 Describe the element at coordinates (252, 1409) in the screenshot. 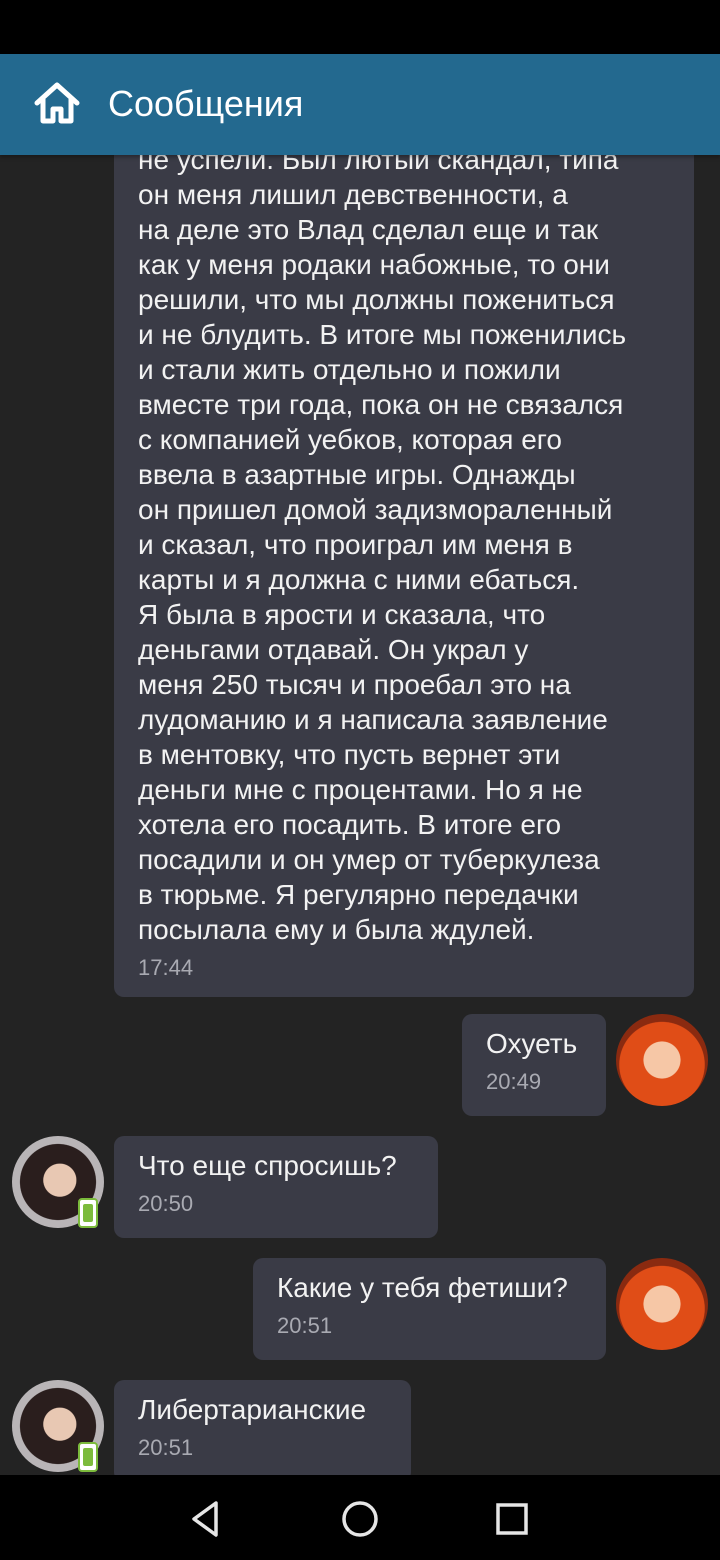

I see `message-text: Либертарианские` at that location.